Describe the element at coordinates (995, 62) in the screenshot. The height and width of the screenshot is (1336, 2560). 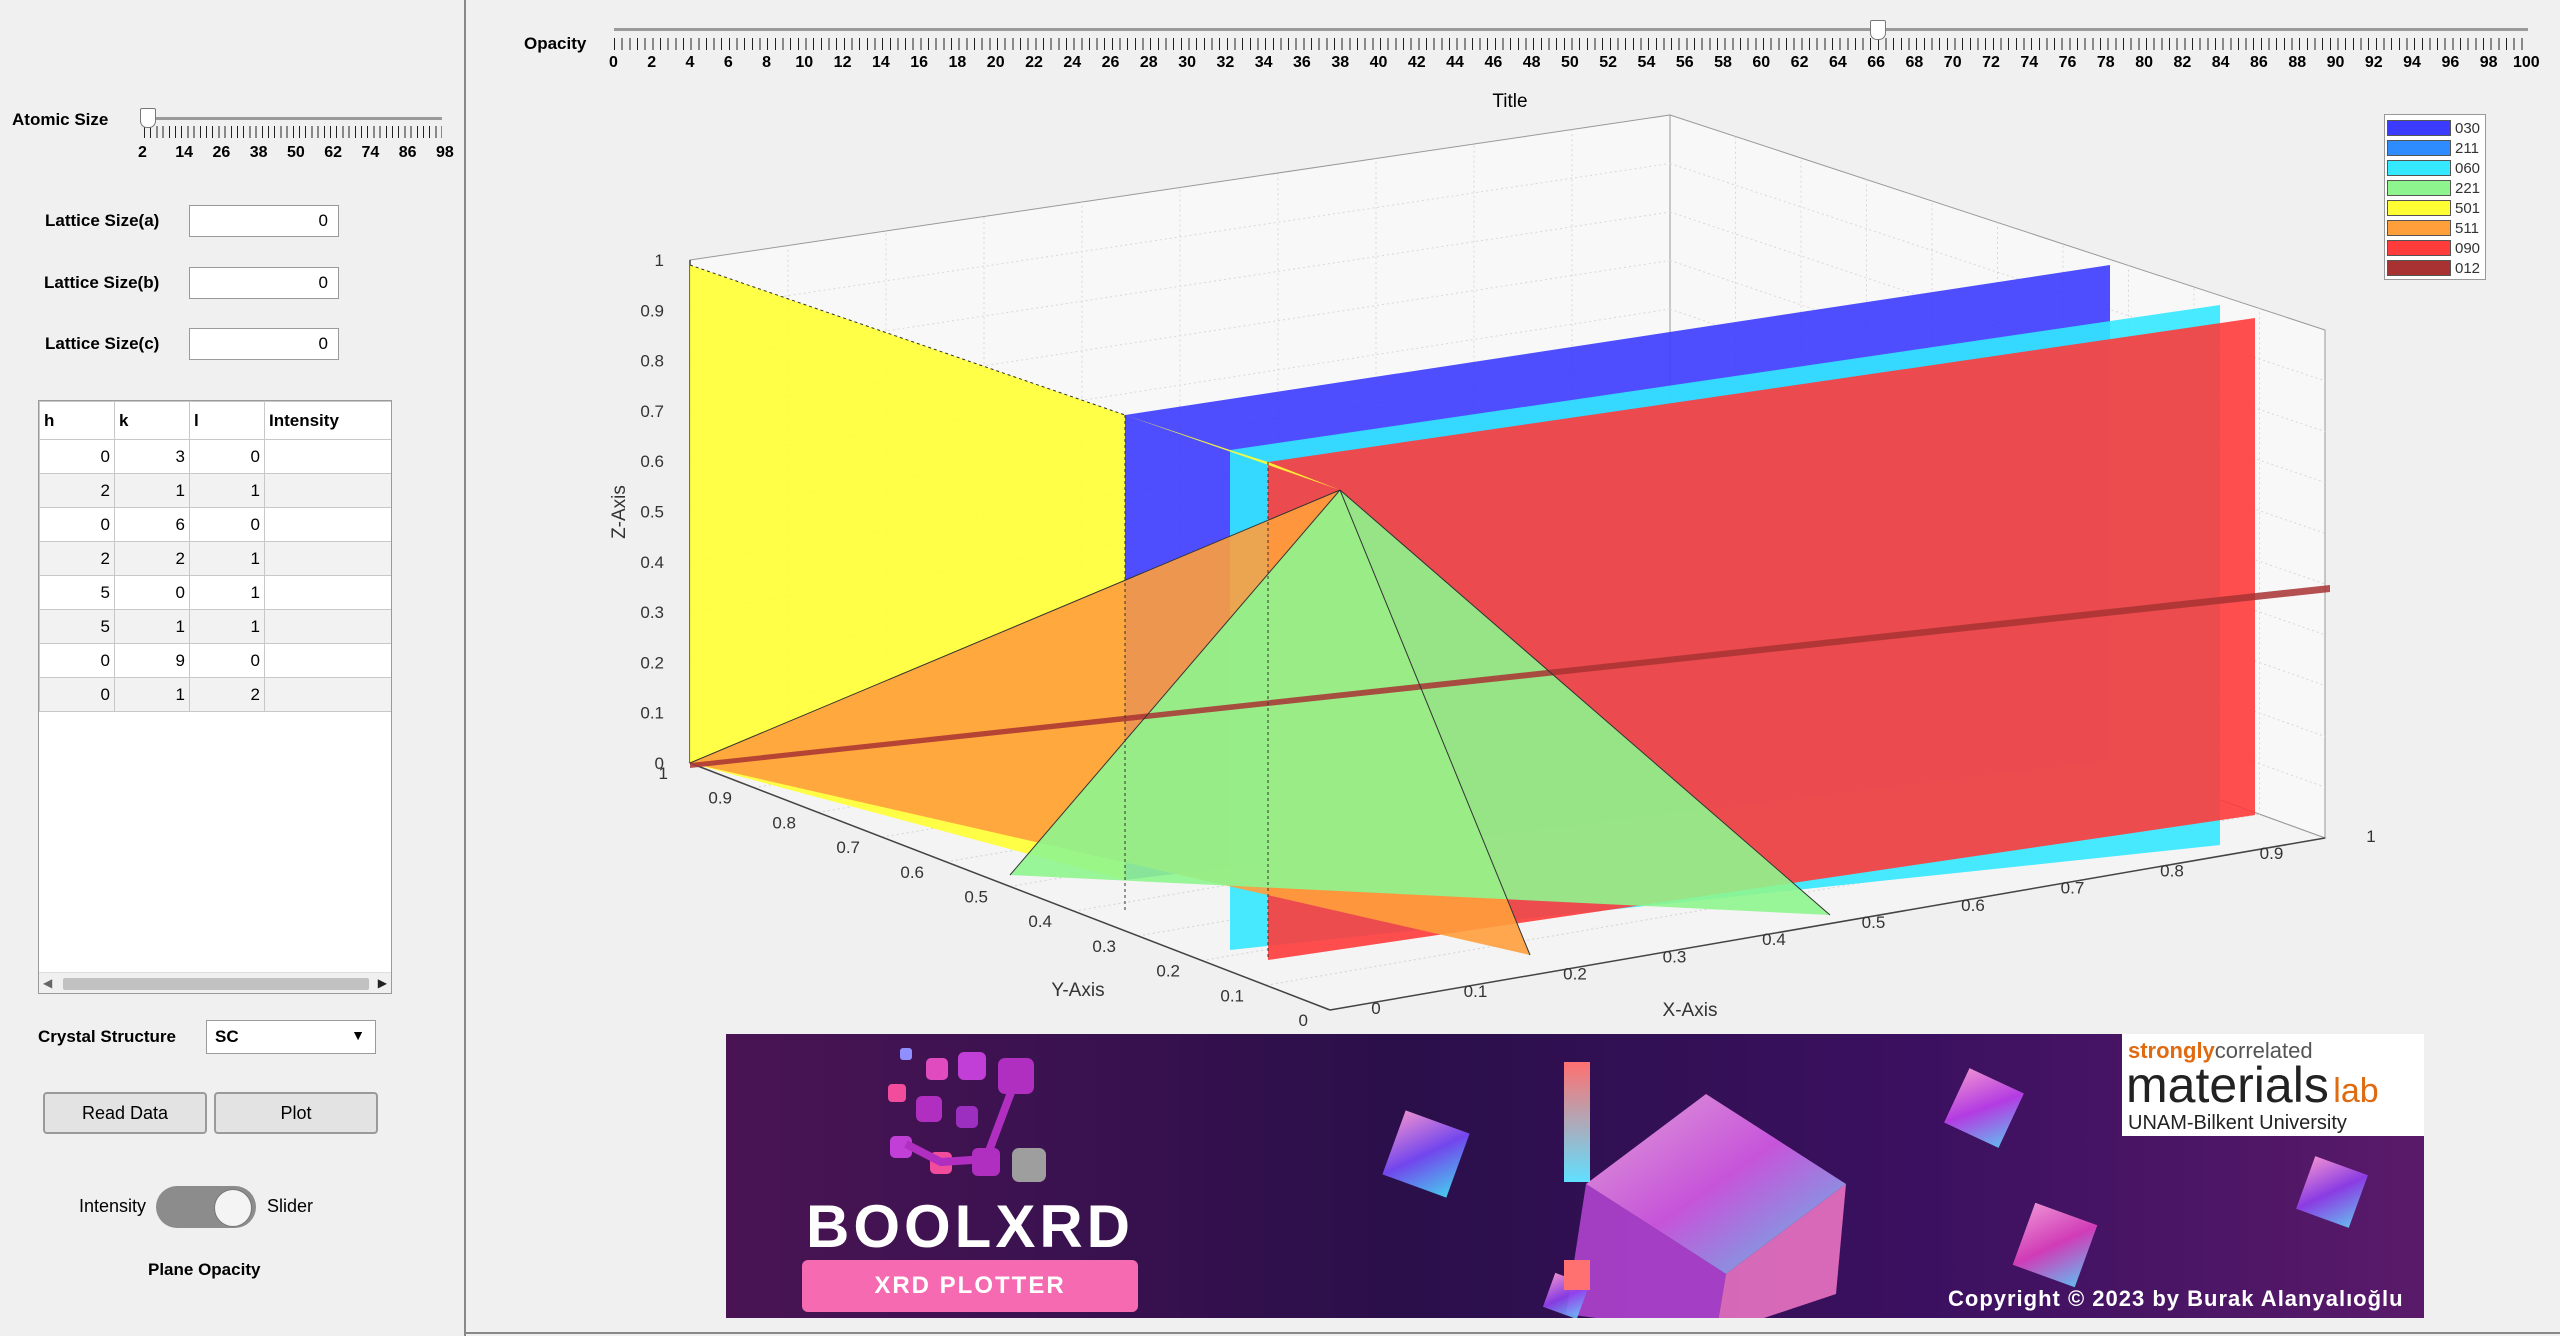
I see `opacity-tick-label: 20` at that location.